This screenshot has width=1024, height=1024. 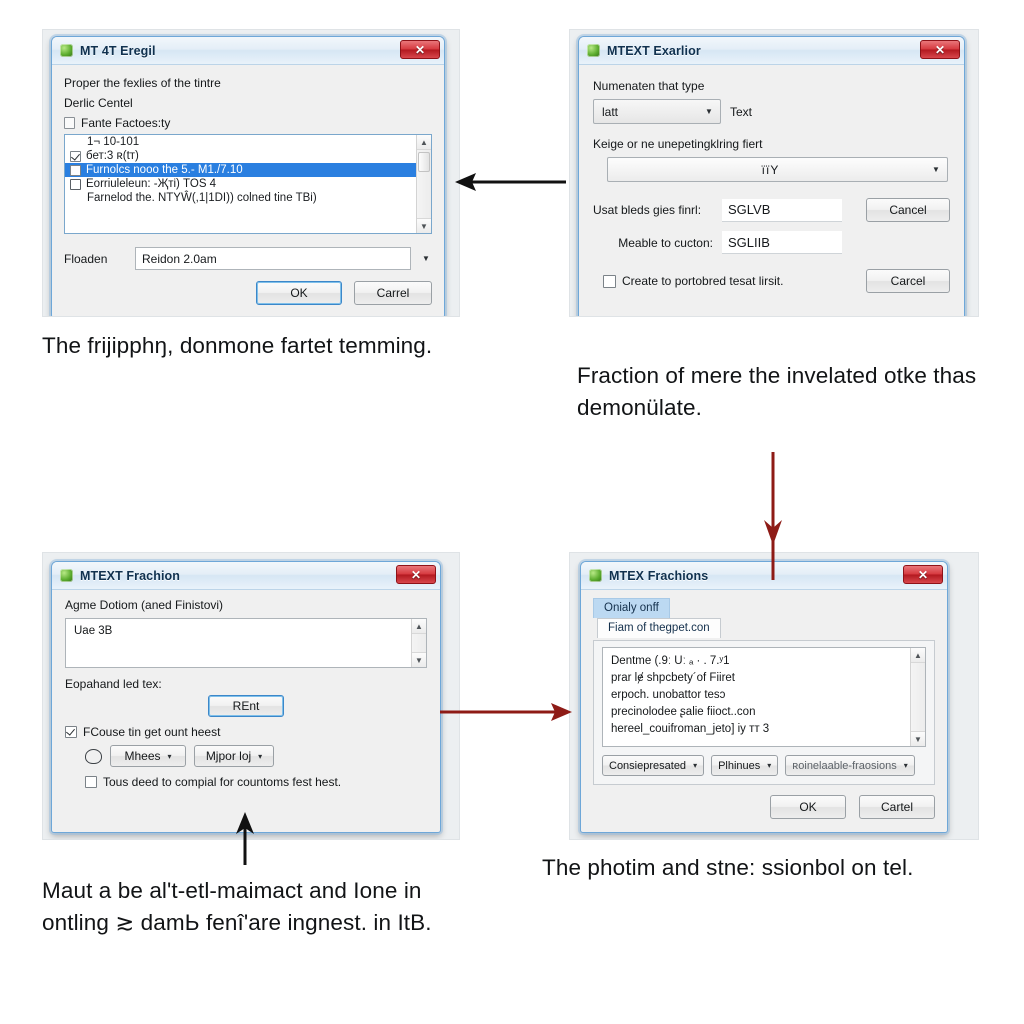 What do you see at coordinates (245, 838) in the screenshot?
I see `arrow-caption-to-bottom-left` at bounding box center [245, 838].